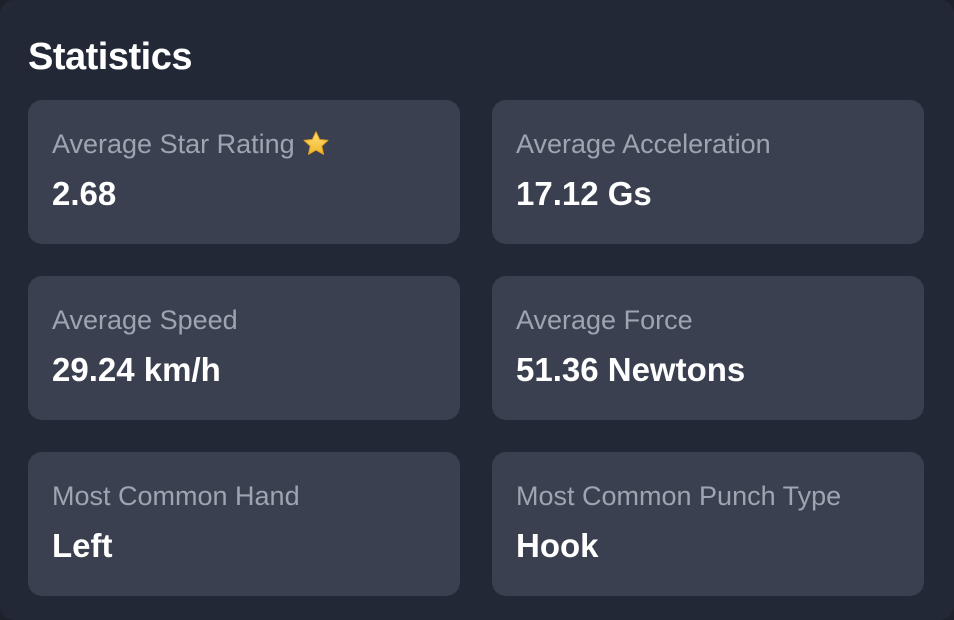  Describe the element at coordinates (176, 496) in the screenshot. I see `stat-label: Most Common Hand` at that location.